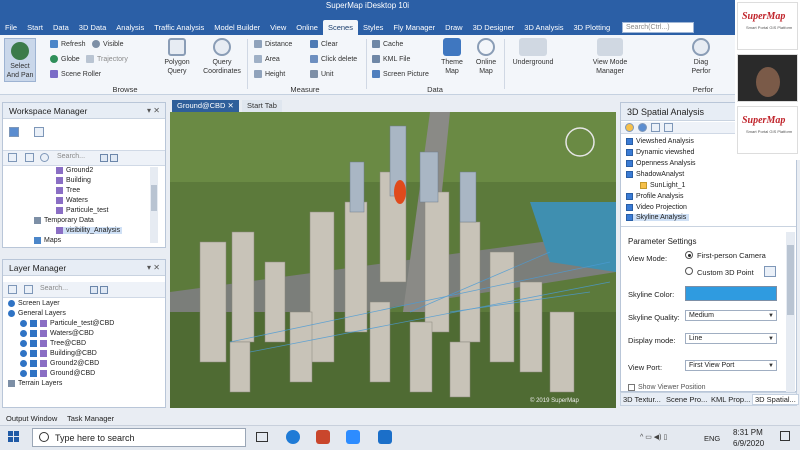 Image resolution: width=800 pixels, height=450 pixels. What do you see at coordinates (65, 59) in the screenshot?
I see `globe-button: Globe` at bounding box center [65, 59].